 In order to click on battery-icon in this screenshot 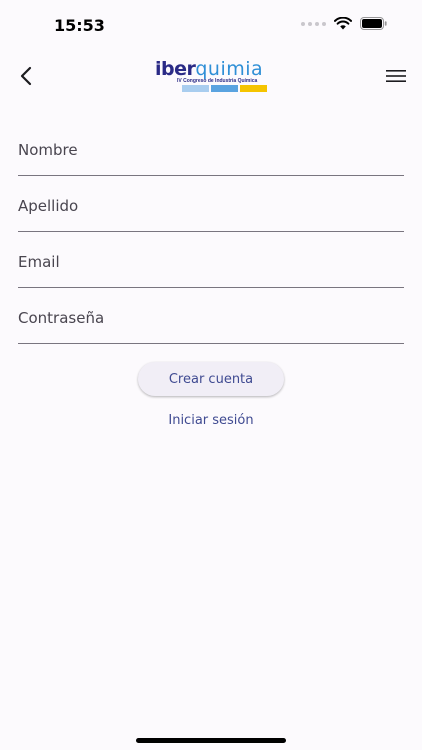, I will do `click(373, 23)`.